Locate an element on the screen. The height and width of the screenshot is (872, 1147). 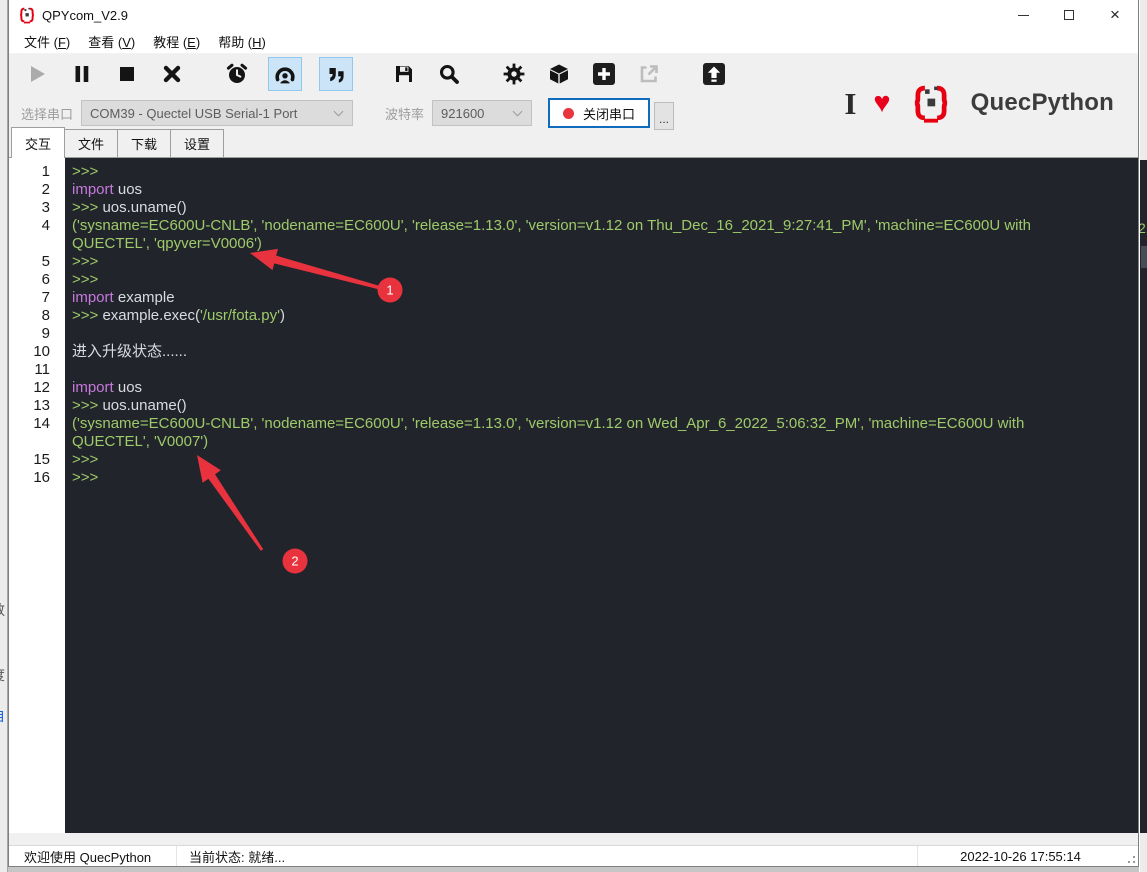
package-button is located at coordinates (559, 74).